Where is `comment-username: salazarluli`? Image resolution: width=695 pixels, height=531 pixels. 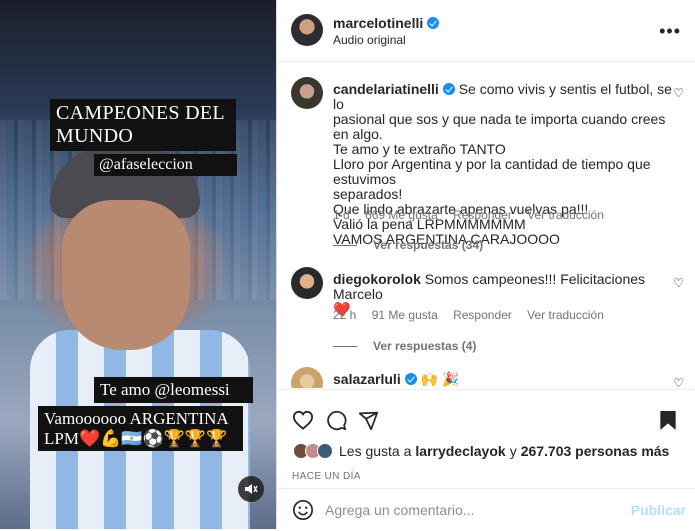
comment-username: salazarluli is located at coordinates (367, 379).